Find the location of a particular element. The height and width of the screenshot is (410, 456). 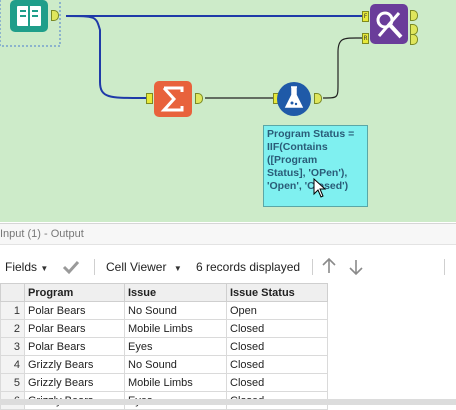

summarize-input-anchor is located at coordinates (149, 98).